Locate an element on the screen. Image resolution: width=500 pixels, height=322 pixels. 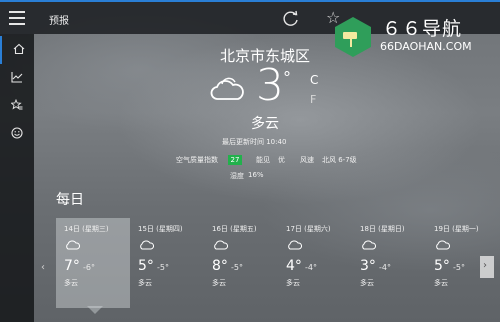
sidebar-item-favorites is located at coordinates (17, 106).